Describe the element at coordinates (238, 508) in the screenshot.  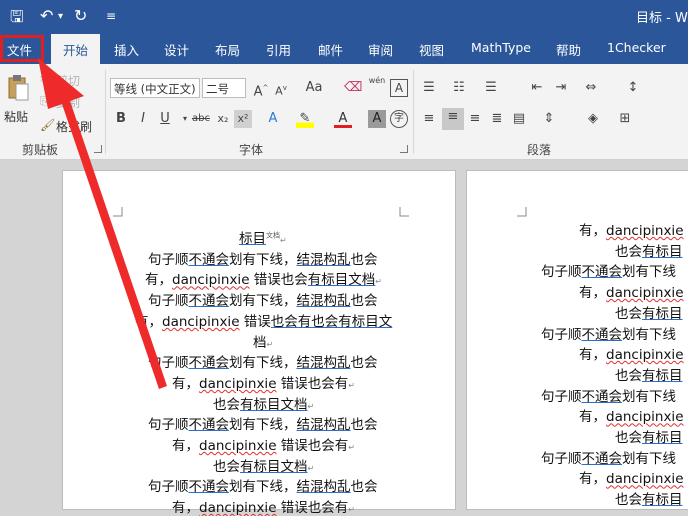
I see `misspelled-word: dancipinxie` at that location.